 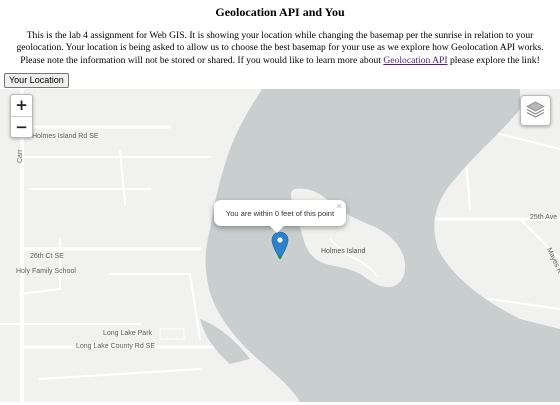 I want to click on label-carr: Carr, so click(x=20, y=156).